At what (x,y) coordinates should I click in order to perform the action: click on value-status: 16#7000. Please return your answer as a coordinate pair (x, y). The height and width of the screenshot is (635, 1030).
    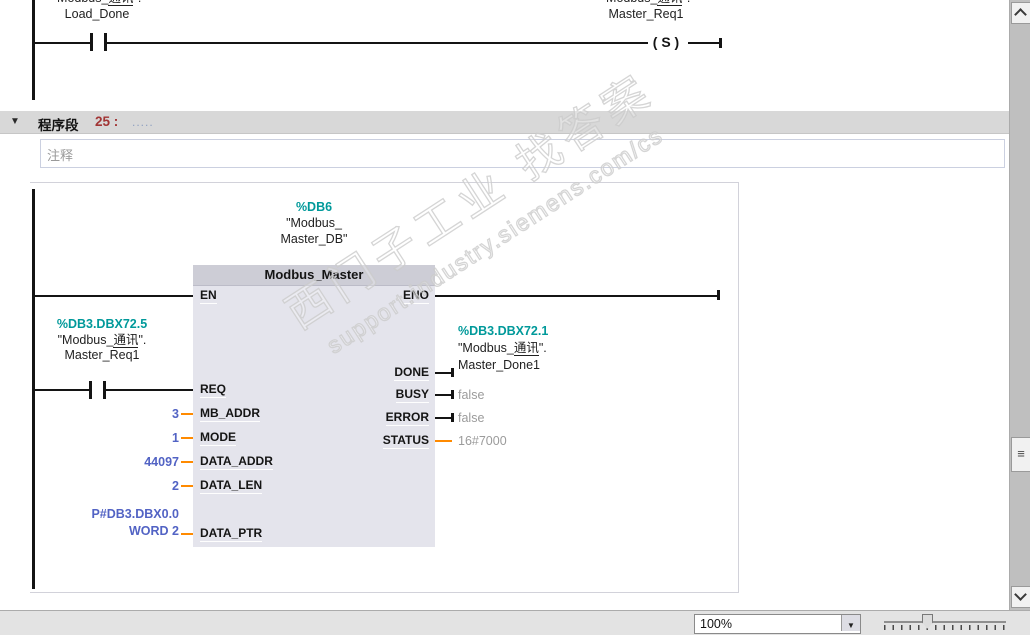
    Looking at the image, I should click on (482, 441).